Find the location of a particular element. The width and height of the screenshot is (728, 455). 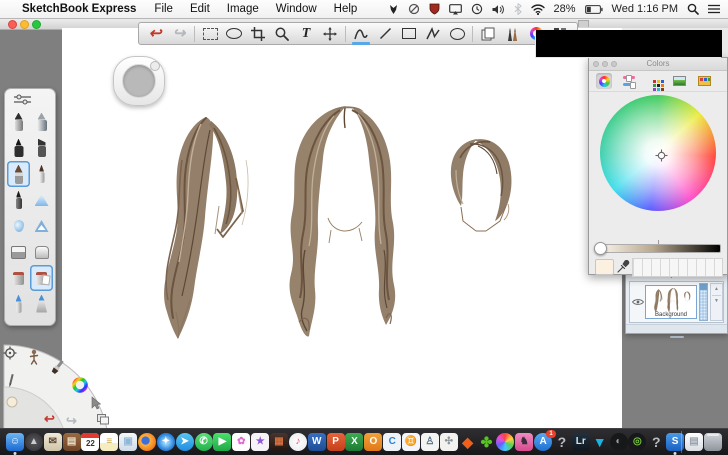

zoom-tool is located at coordinates (282, 33).